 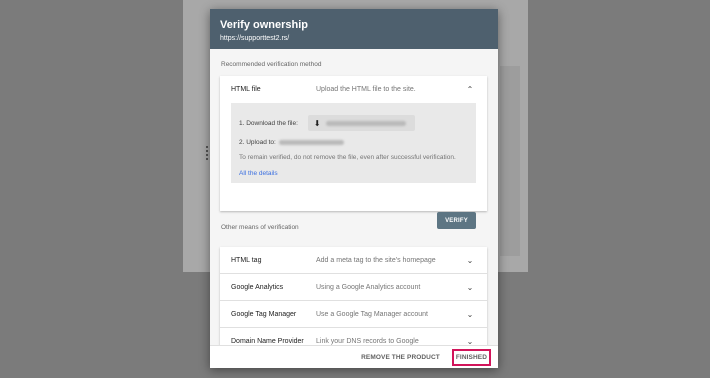 I want to click on dialog-footer: REMOVE THE PRODUCT FINISHED, so click(x=354, y=356).